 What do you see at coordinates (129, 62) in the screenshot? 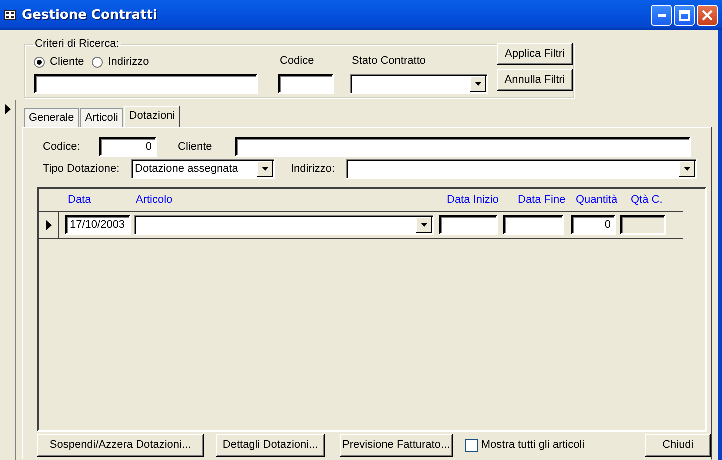
I see `radio-label: Indirizzo` at bounding box center [129, 62].